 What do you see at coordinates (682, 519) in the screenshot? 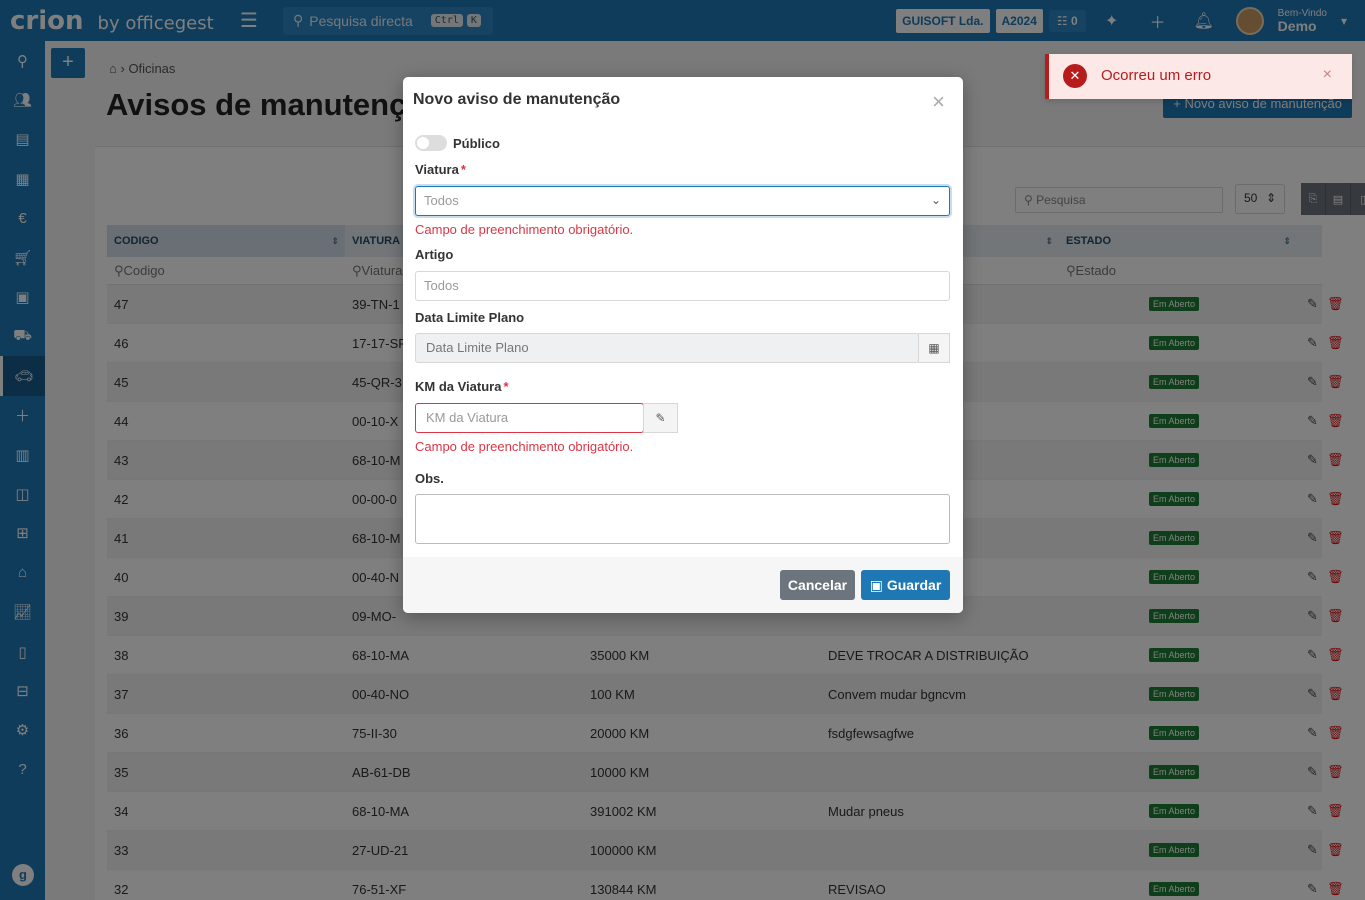
I see `obs-textarea` at bounding box center [682, 519].